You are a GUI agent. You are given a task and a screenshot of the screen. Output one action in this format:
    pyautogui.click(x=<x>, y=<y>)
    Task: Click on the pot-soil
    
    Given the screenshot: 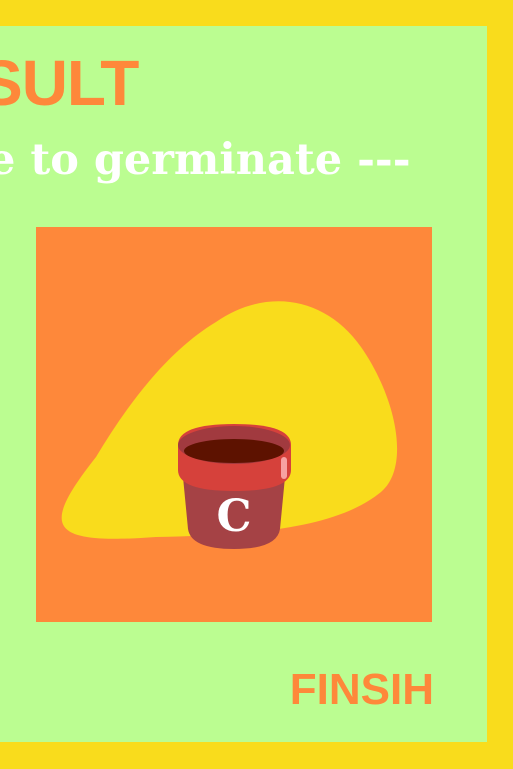 What is the action you would take?
    pyautogui.click(x=234, y=451)
    